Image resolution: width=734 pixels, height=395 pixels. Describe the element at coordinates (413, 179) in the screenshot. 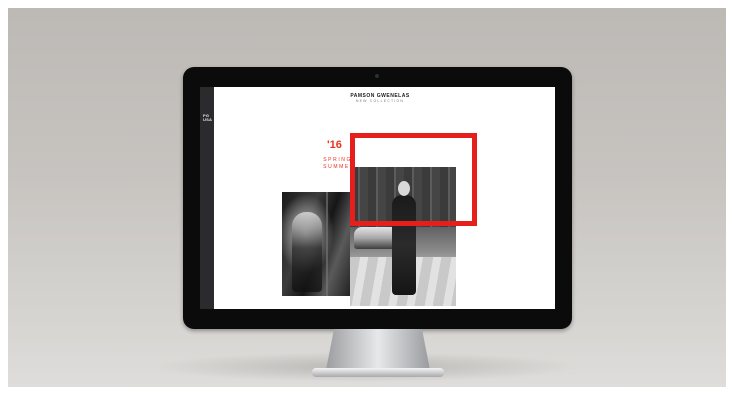

I see `highlight-box` at that location.